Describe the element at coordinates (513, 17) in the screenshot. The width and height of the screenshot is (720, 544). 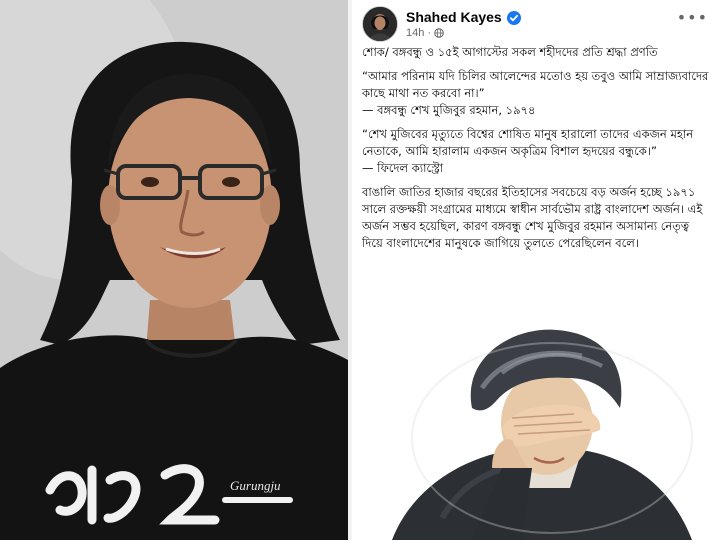
I see `verified-badge-icon` at that location.